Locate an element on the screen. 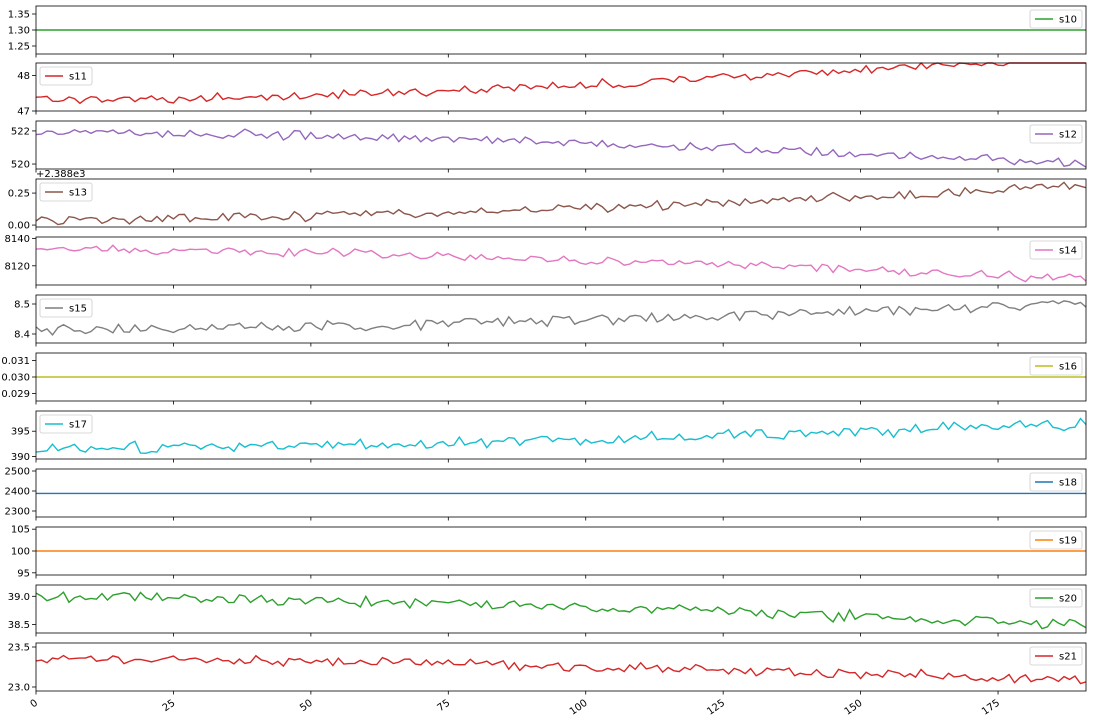  x-tick-label: 50 is located at coordinates (306, 706).